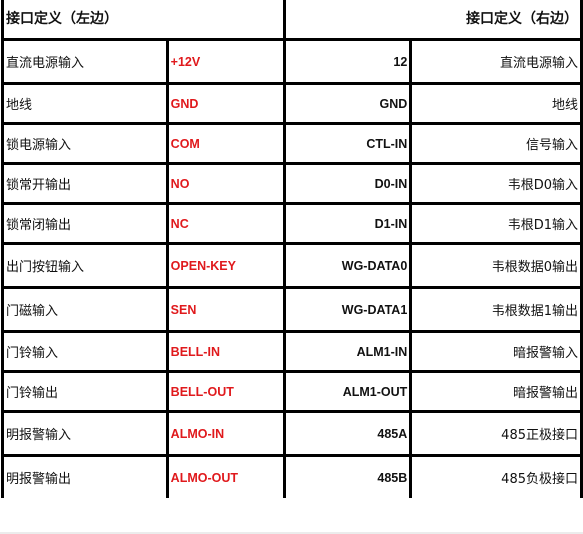 This screenshot has width=583, height=534. What do you see at coordinates (347, 103) in the screenshot?
I see `right-pin-cell: GND` at bounding box center [347, 103].